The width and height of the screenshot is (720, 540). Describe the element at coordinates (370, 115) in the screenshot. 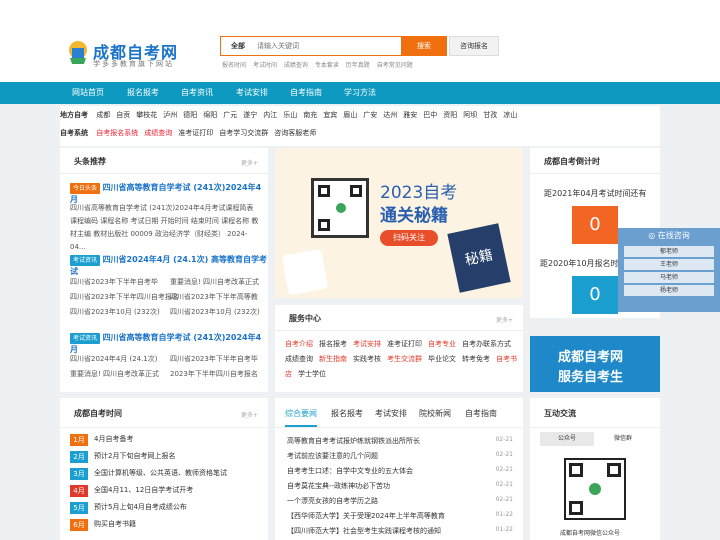

I see `area-link: 广安` at that location.